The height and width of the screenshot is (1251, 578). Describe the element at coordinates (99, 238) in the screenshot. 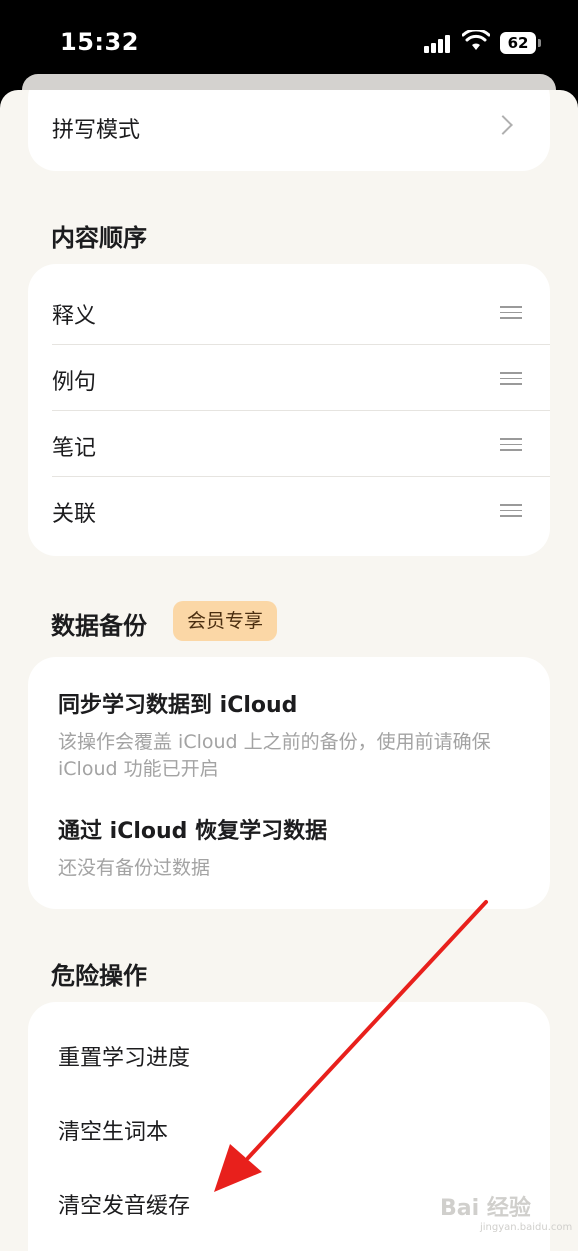

I see `content-order-title: 内容顺序` at that location.